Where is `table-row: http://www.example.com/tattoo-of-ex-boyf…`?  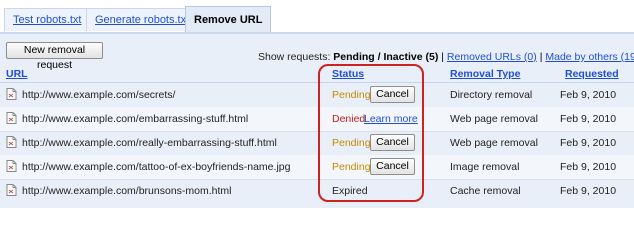
table-row: http://www.example.com/tattoo-of-ex-boyf… is located at coordinates (317, 167).